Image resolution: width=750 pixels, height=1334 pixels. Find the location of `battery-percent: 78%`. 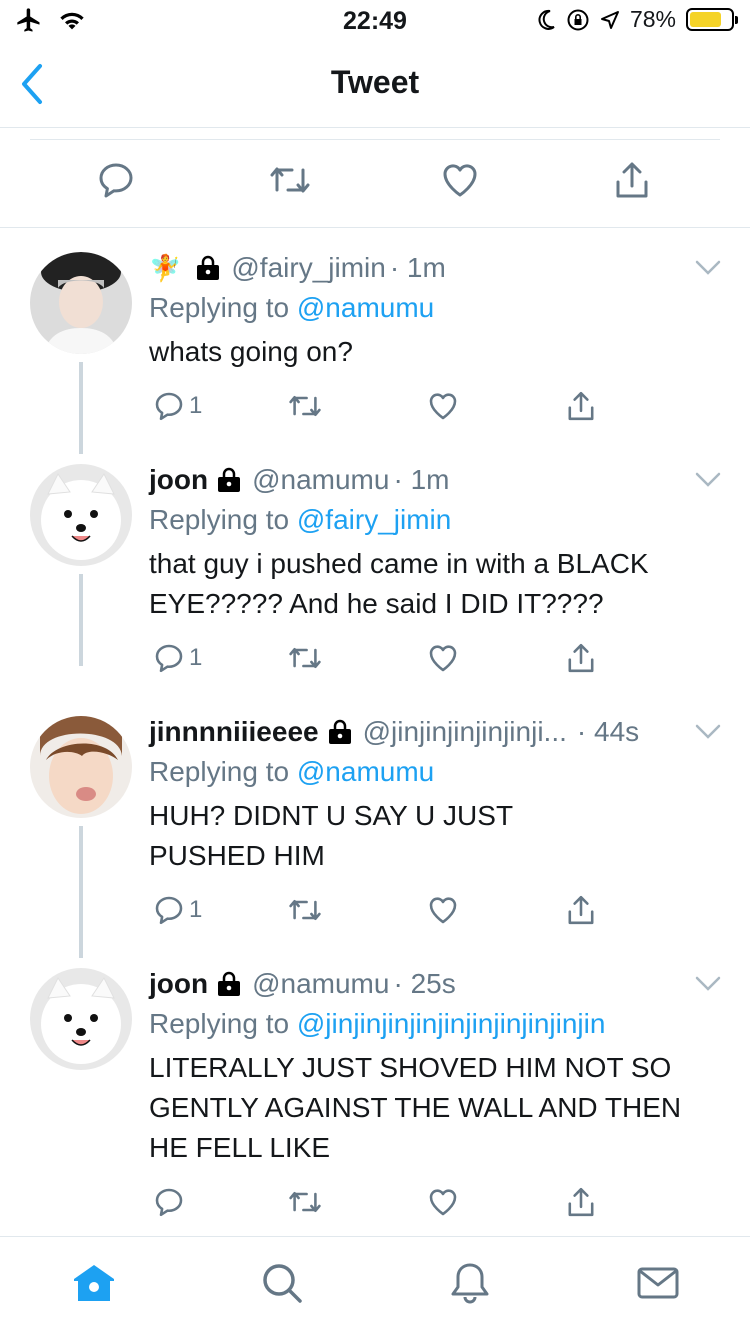

battery-percent: 78% is located at coordinates (652, 19).